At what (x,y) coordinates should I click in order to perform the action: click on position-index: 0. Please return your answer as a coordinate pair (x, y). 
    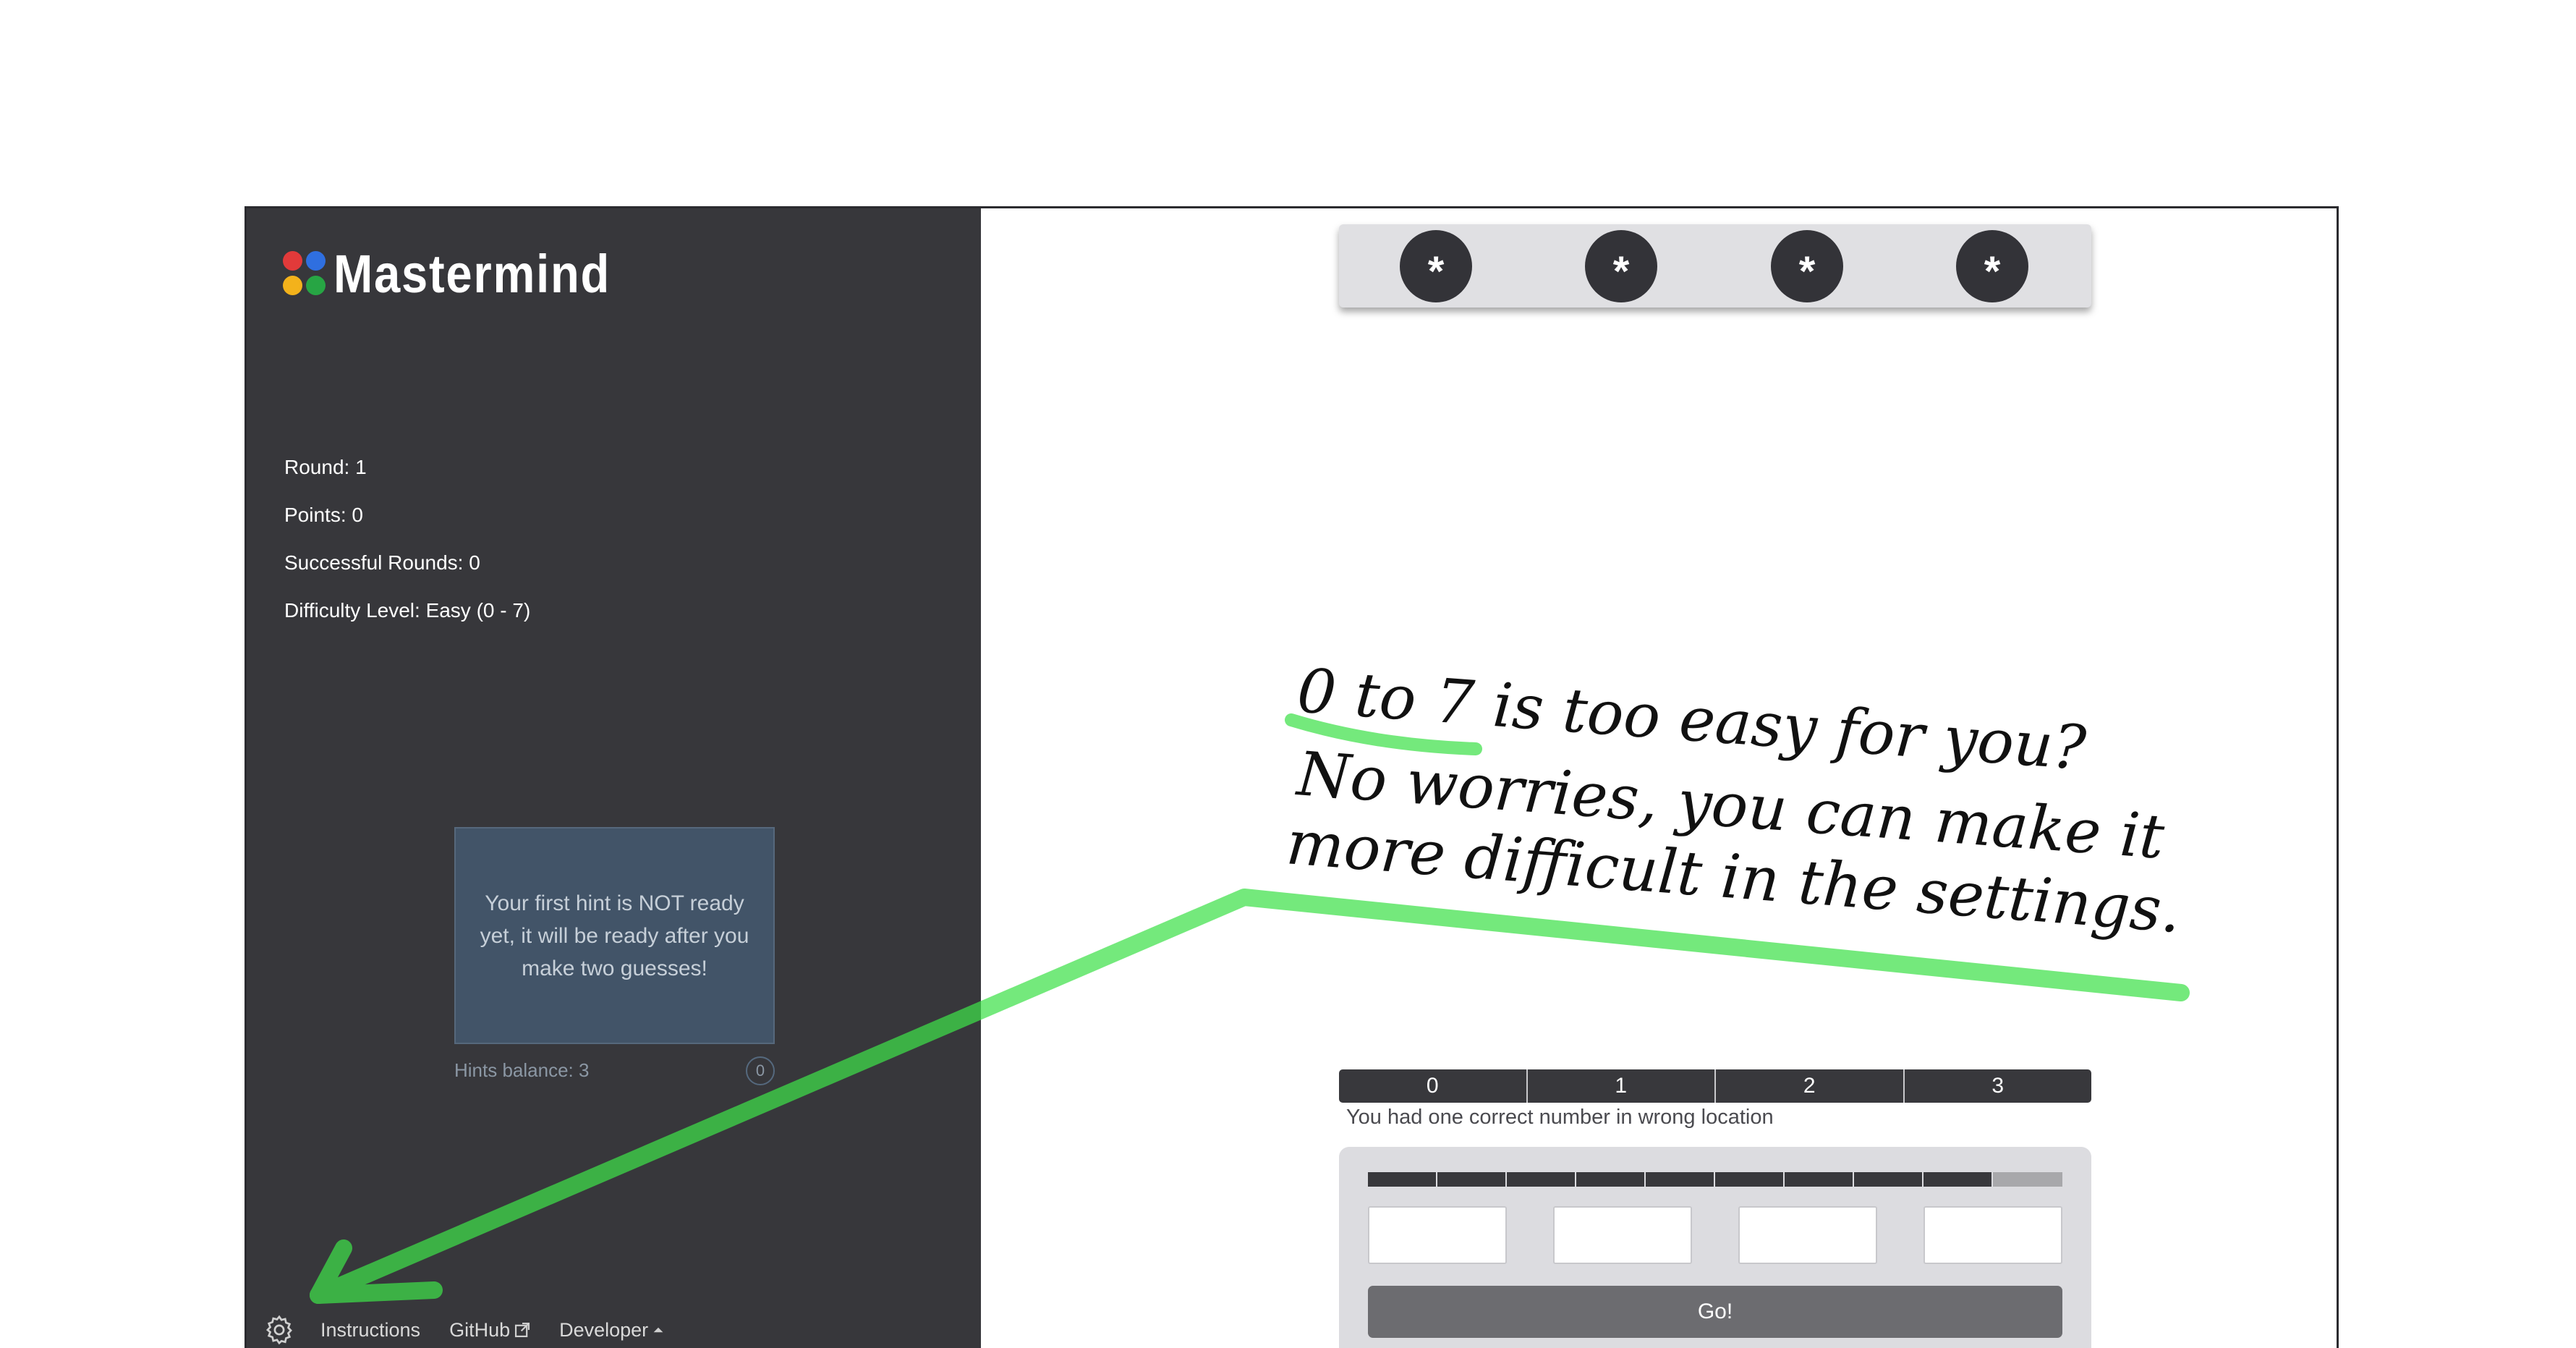
    Looking at the image, I should click on (1432, 1086).